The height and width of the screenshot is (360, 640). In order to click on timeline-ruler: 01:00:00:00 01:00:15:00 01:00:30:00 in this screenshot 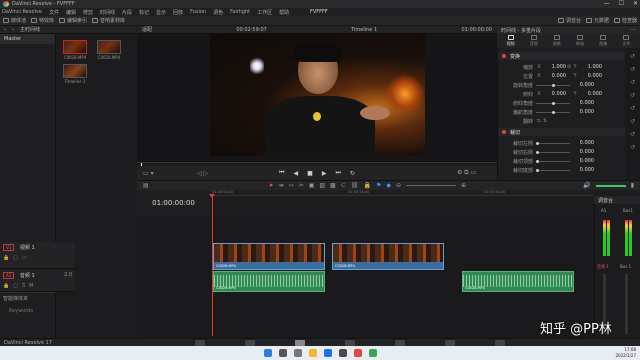, I will do `click(402, 193)`.